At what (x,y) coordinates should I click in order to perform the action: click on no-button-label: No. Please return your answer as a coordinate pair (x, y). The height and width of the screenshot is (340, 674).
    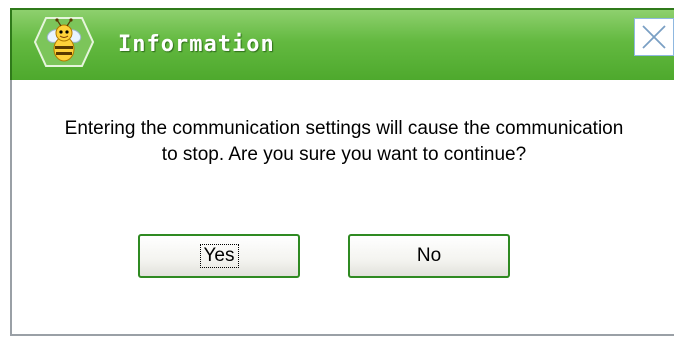
    Looking at the image, I should click on (429, 255).